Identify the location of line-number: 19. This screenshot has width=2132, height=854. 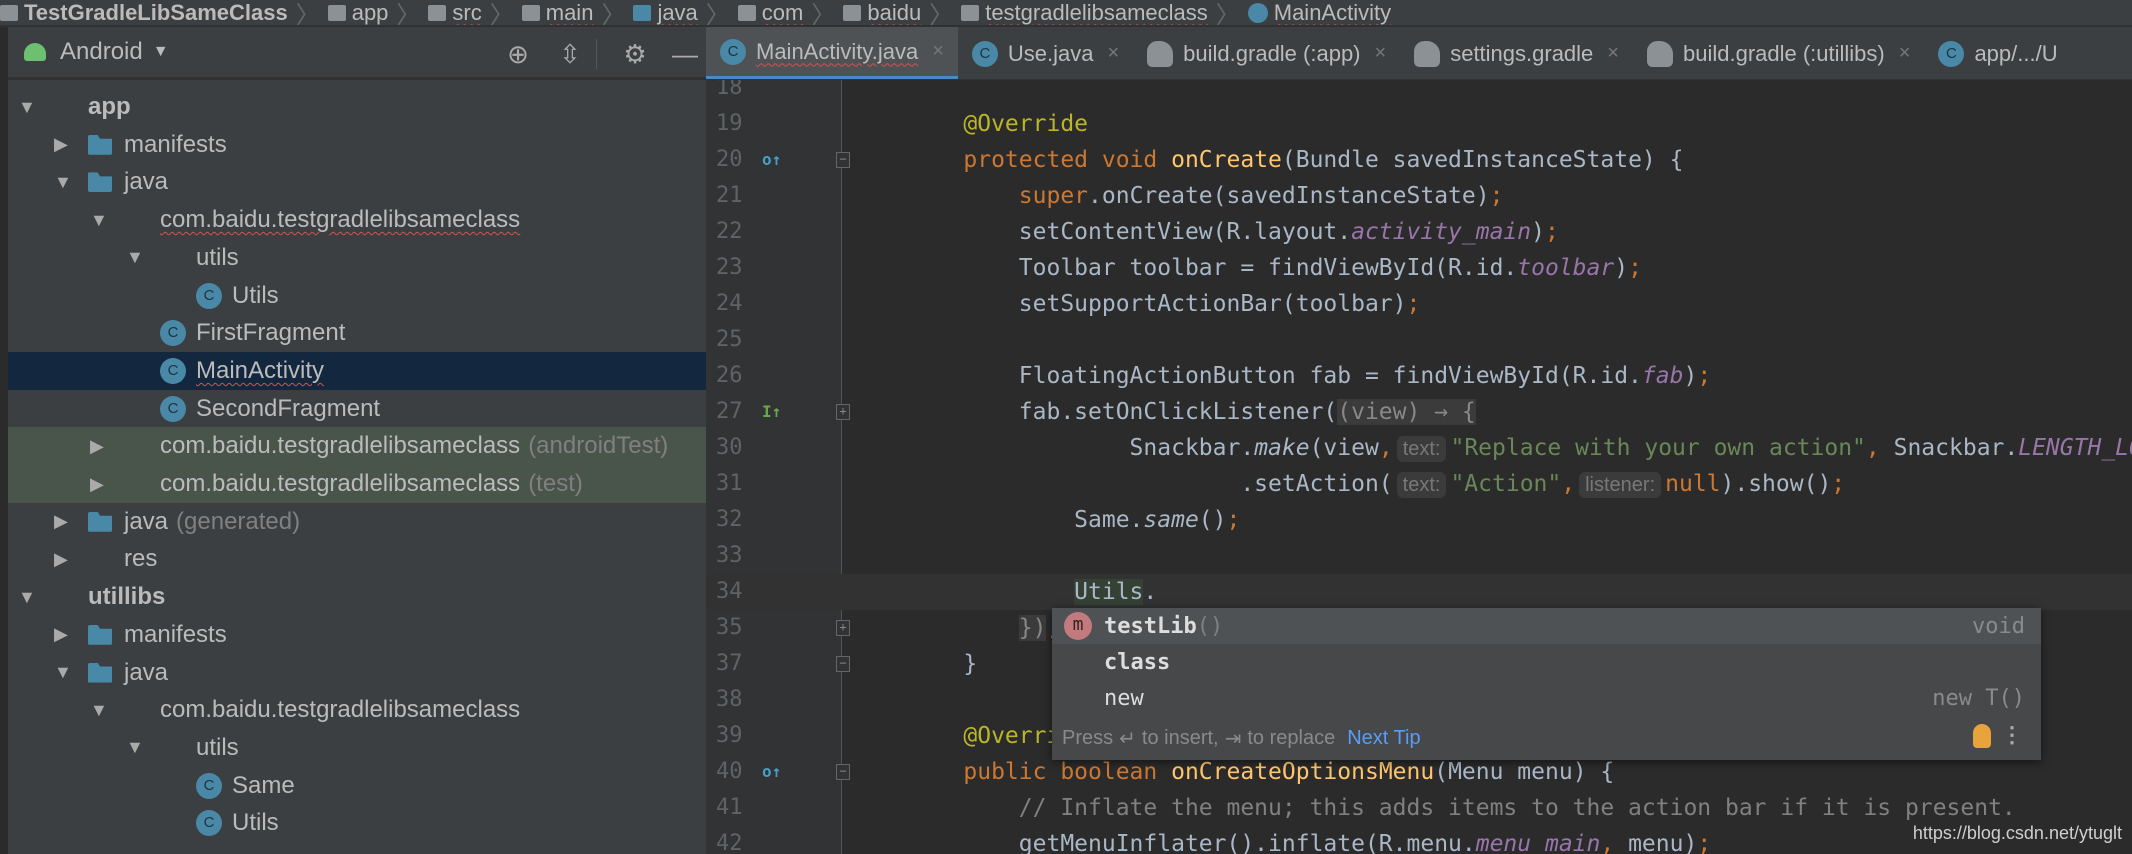
(729, 123).